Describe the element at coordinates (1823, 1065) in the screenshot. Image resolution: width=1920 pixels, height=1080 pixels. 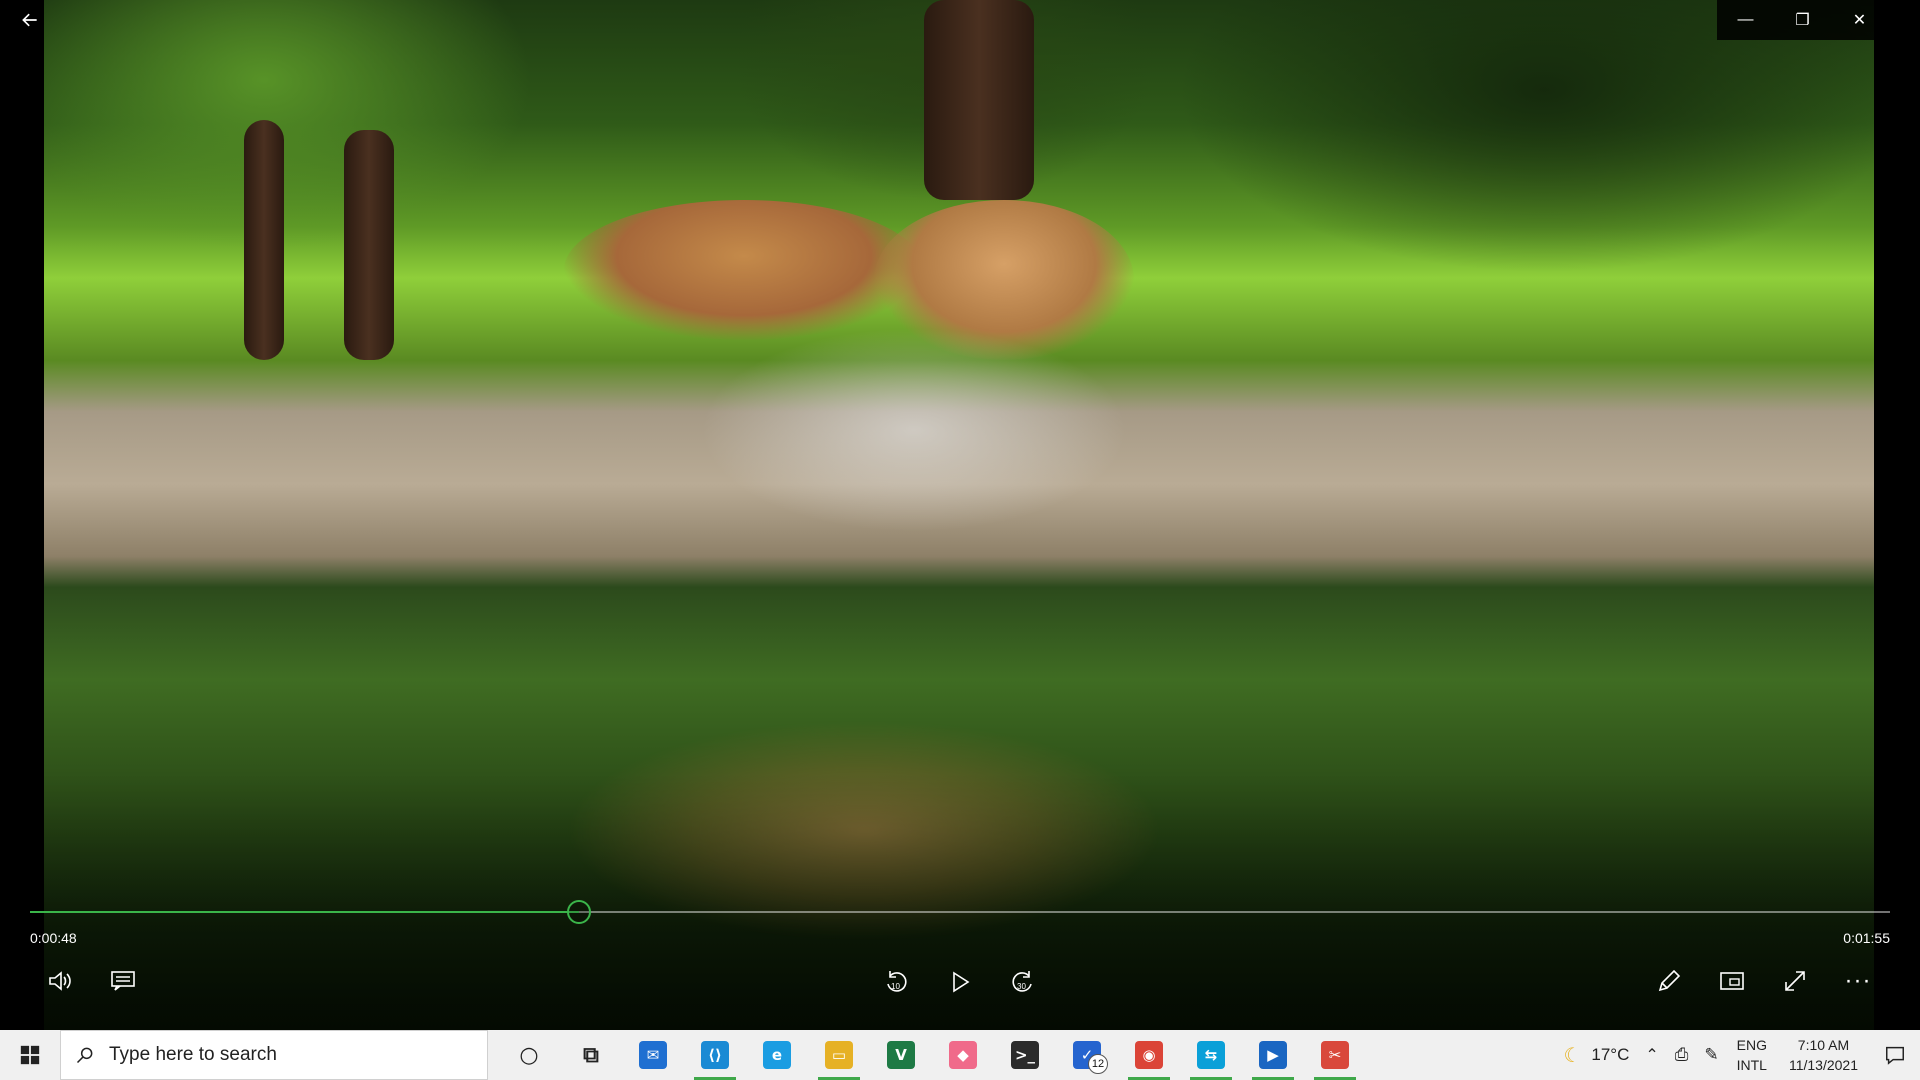
I see `clock-date: 11/13/2021` at that location.